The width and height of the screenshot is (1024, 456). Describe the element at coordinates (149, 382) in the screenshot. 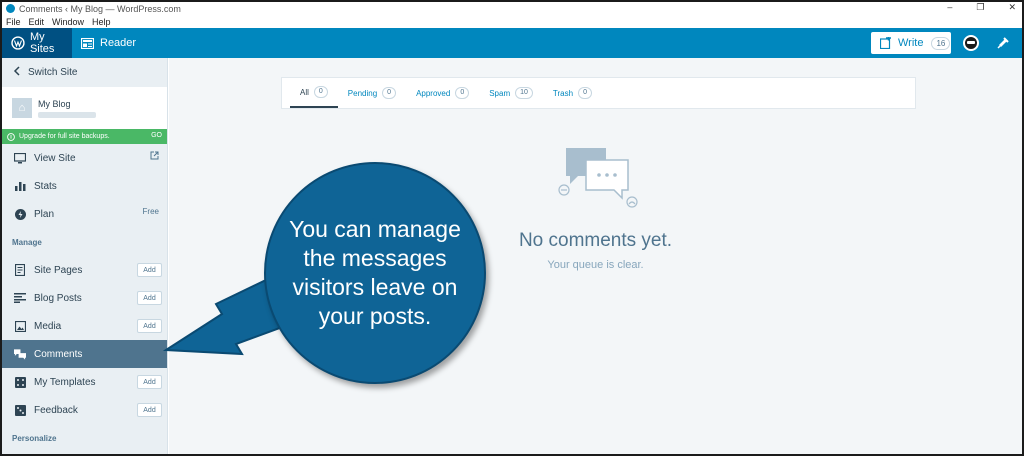

I see `add-template-button: Add` at that location.